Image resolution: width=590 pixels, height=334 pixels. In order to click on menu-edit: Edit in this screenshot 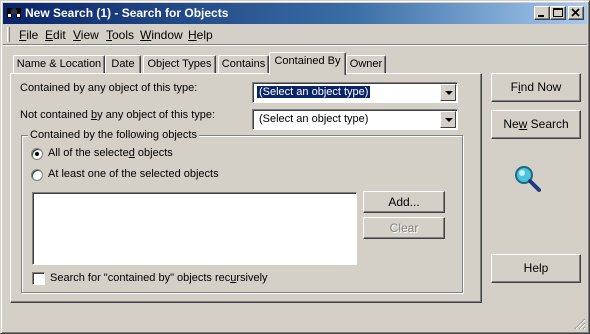, I will do `click(55, 35)`.